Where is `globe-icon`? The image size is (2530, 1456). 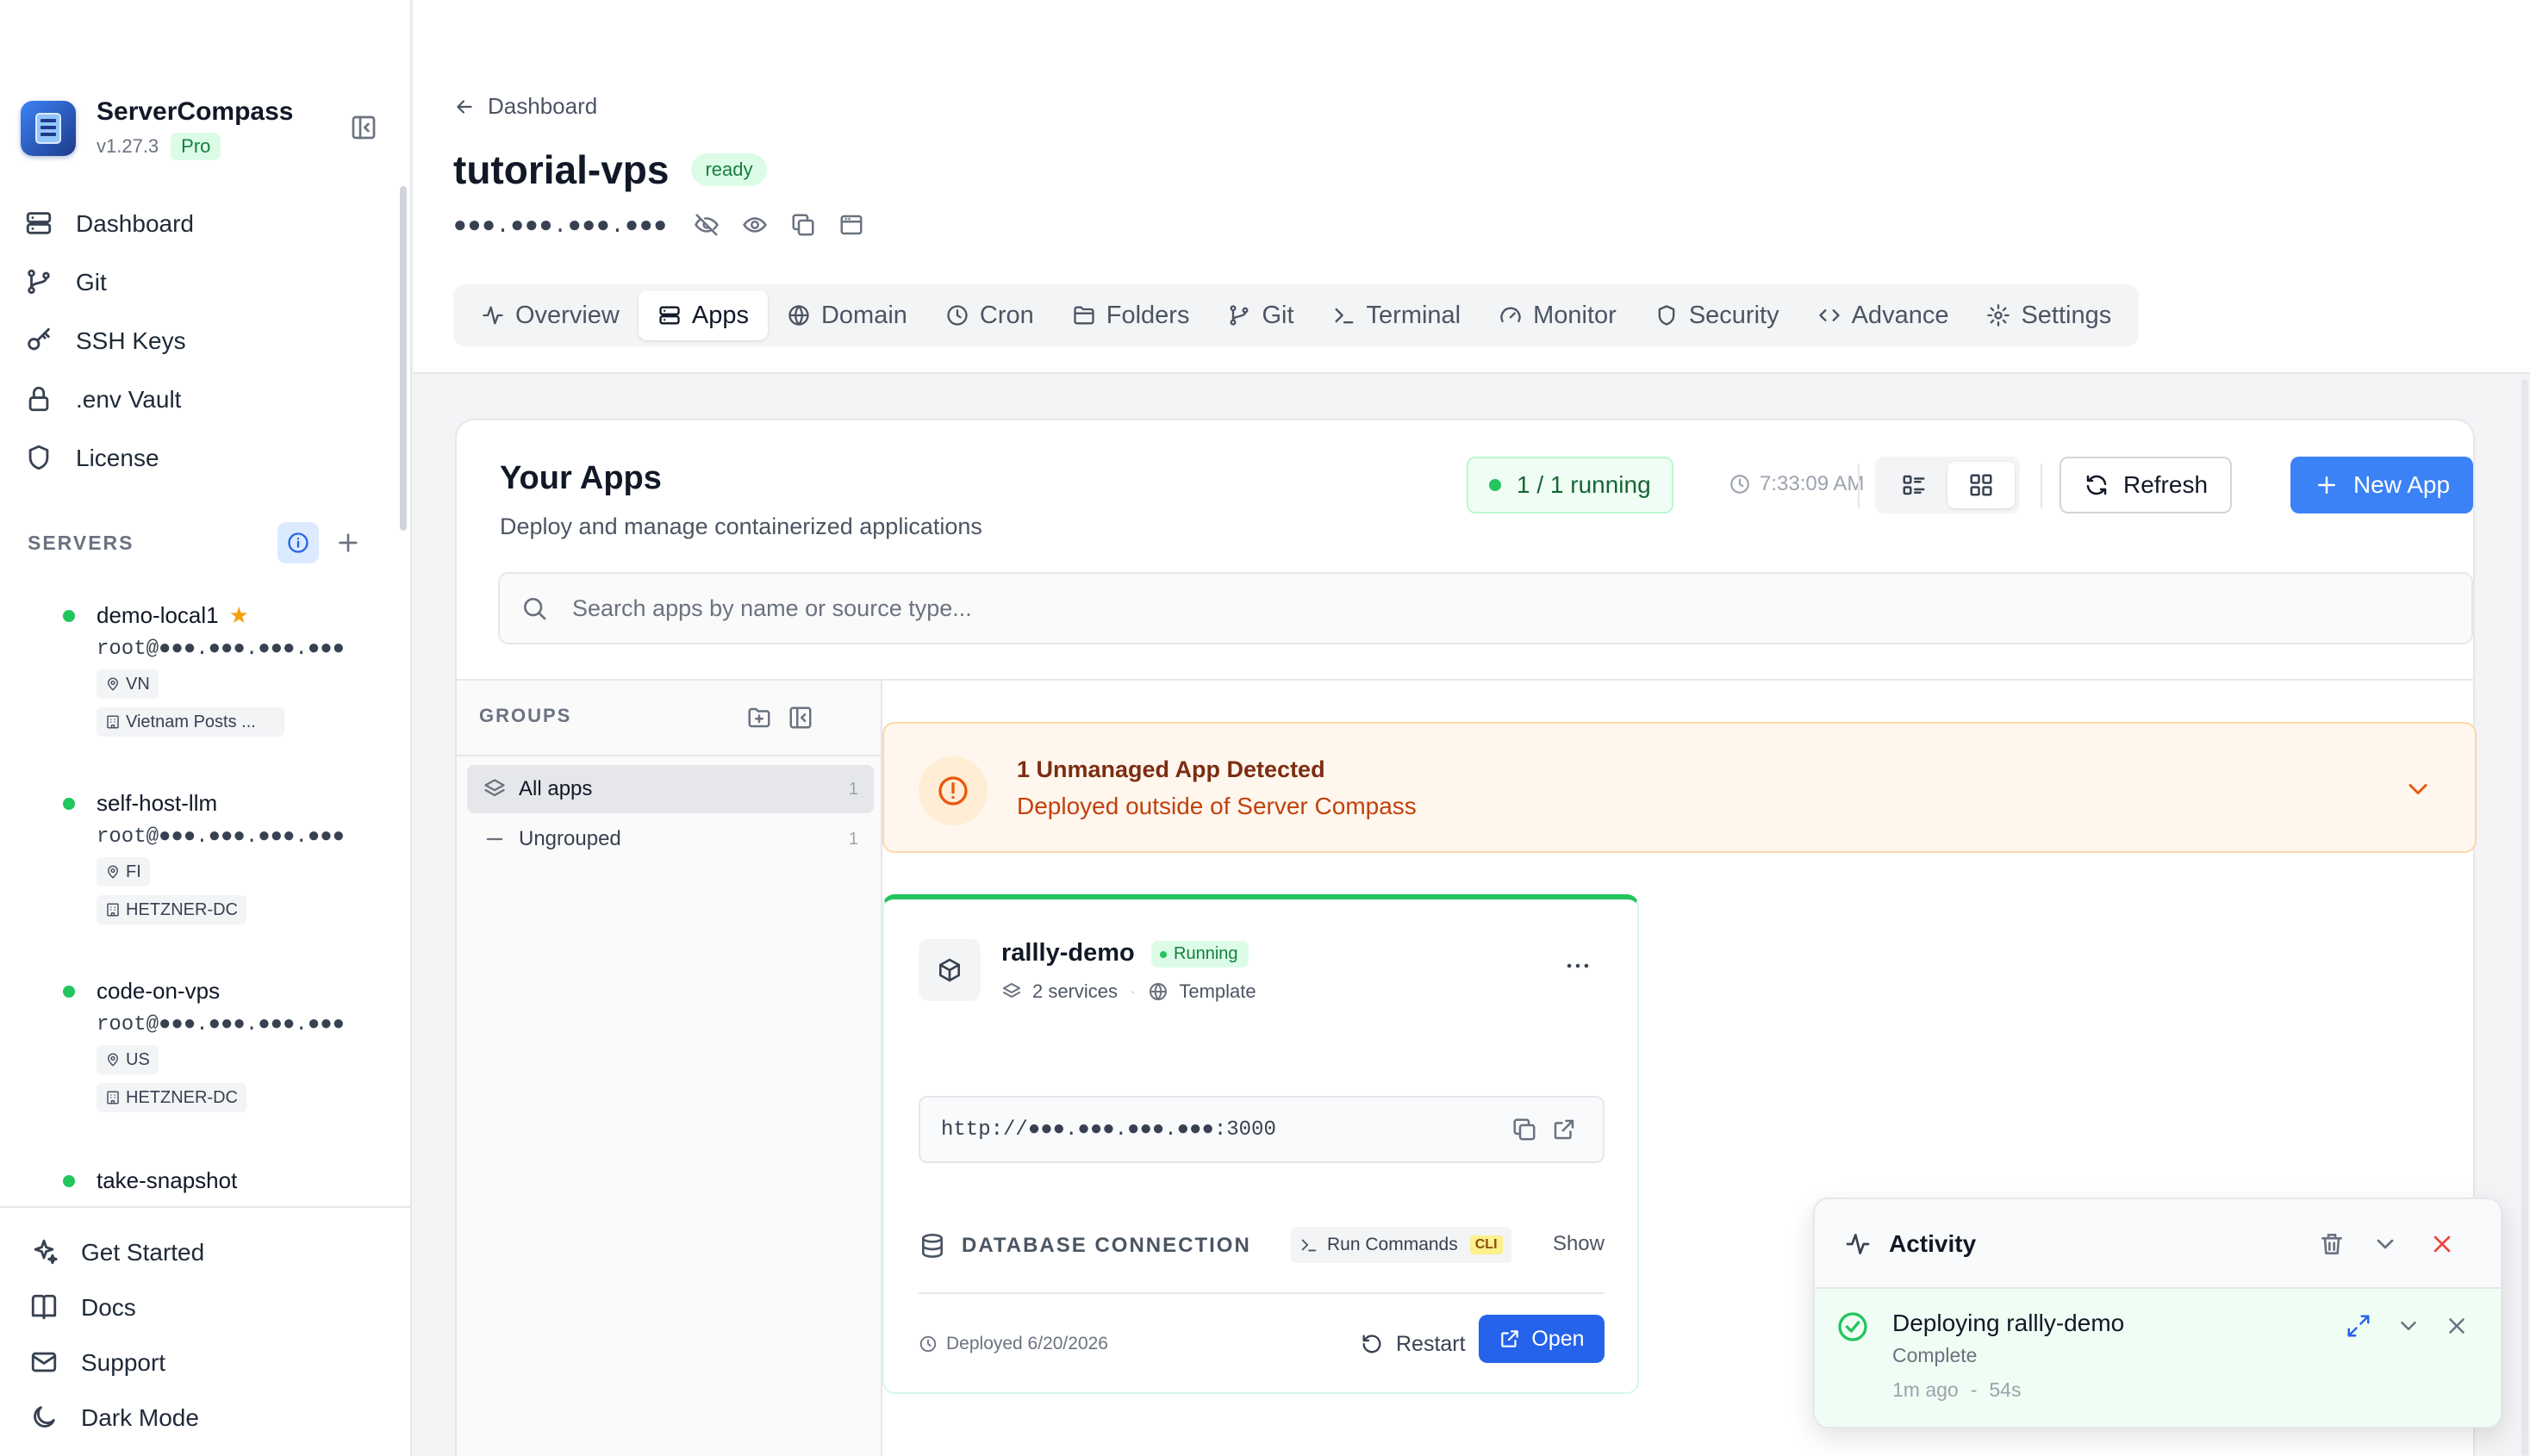 globe-icon is located at coordinates (799, 315).